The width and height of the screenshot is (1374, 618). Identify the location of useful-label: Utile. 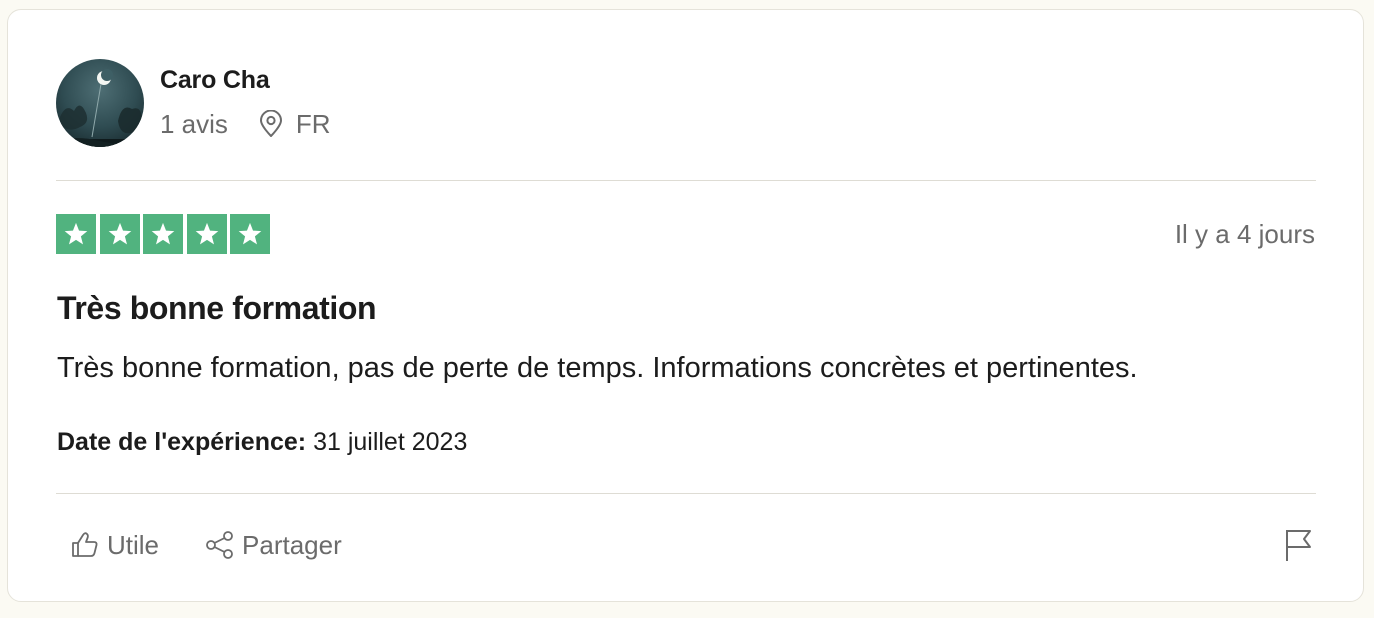
(133, 545).